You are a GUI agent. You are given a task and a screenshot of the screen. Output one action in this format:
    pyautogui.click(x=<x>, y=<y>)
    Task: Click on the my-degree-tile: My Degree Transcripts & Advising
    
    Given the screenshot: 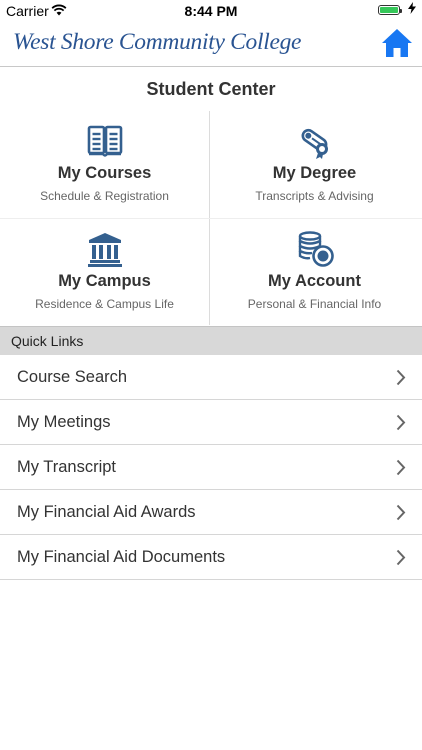 What is the action you would take?
    pyautogui.click(x=314, y=164)
    